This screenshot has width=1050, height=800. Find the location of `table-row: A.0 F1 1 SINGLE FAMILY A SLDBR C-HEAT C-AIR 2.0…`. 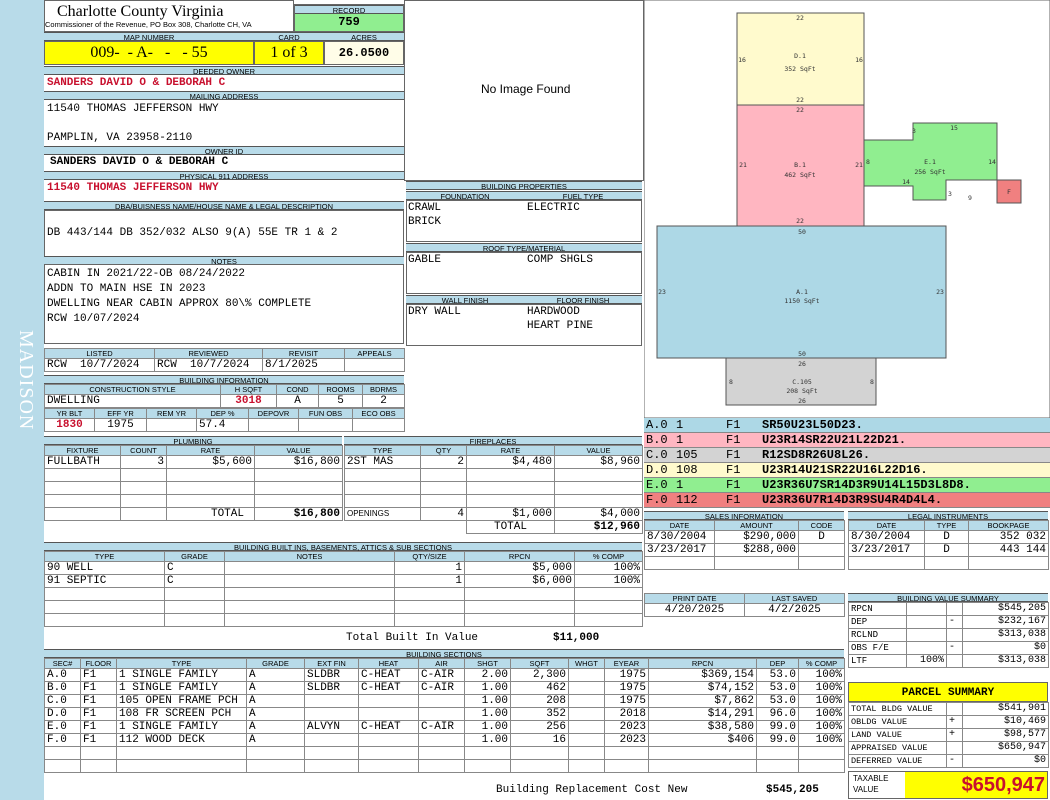

table-row: A.0 F1 1 SINGLE FAMILY A SLDBR C-HEAT C-AIR 2.0… is located at coordinates (444, 675).